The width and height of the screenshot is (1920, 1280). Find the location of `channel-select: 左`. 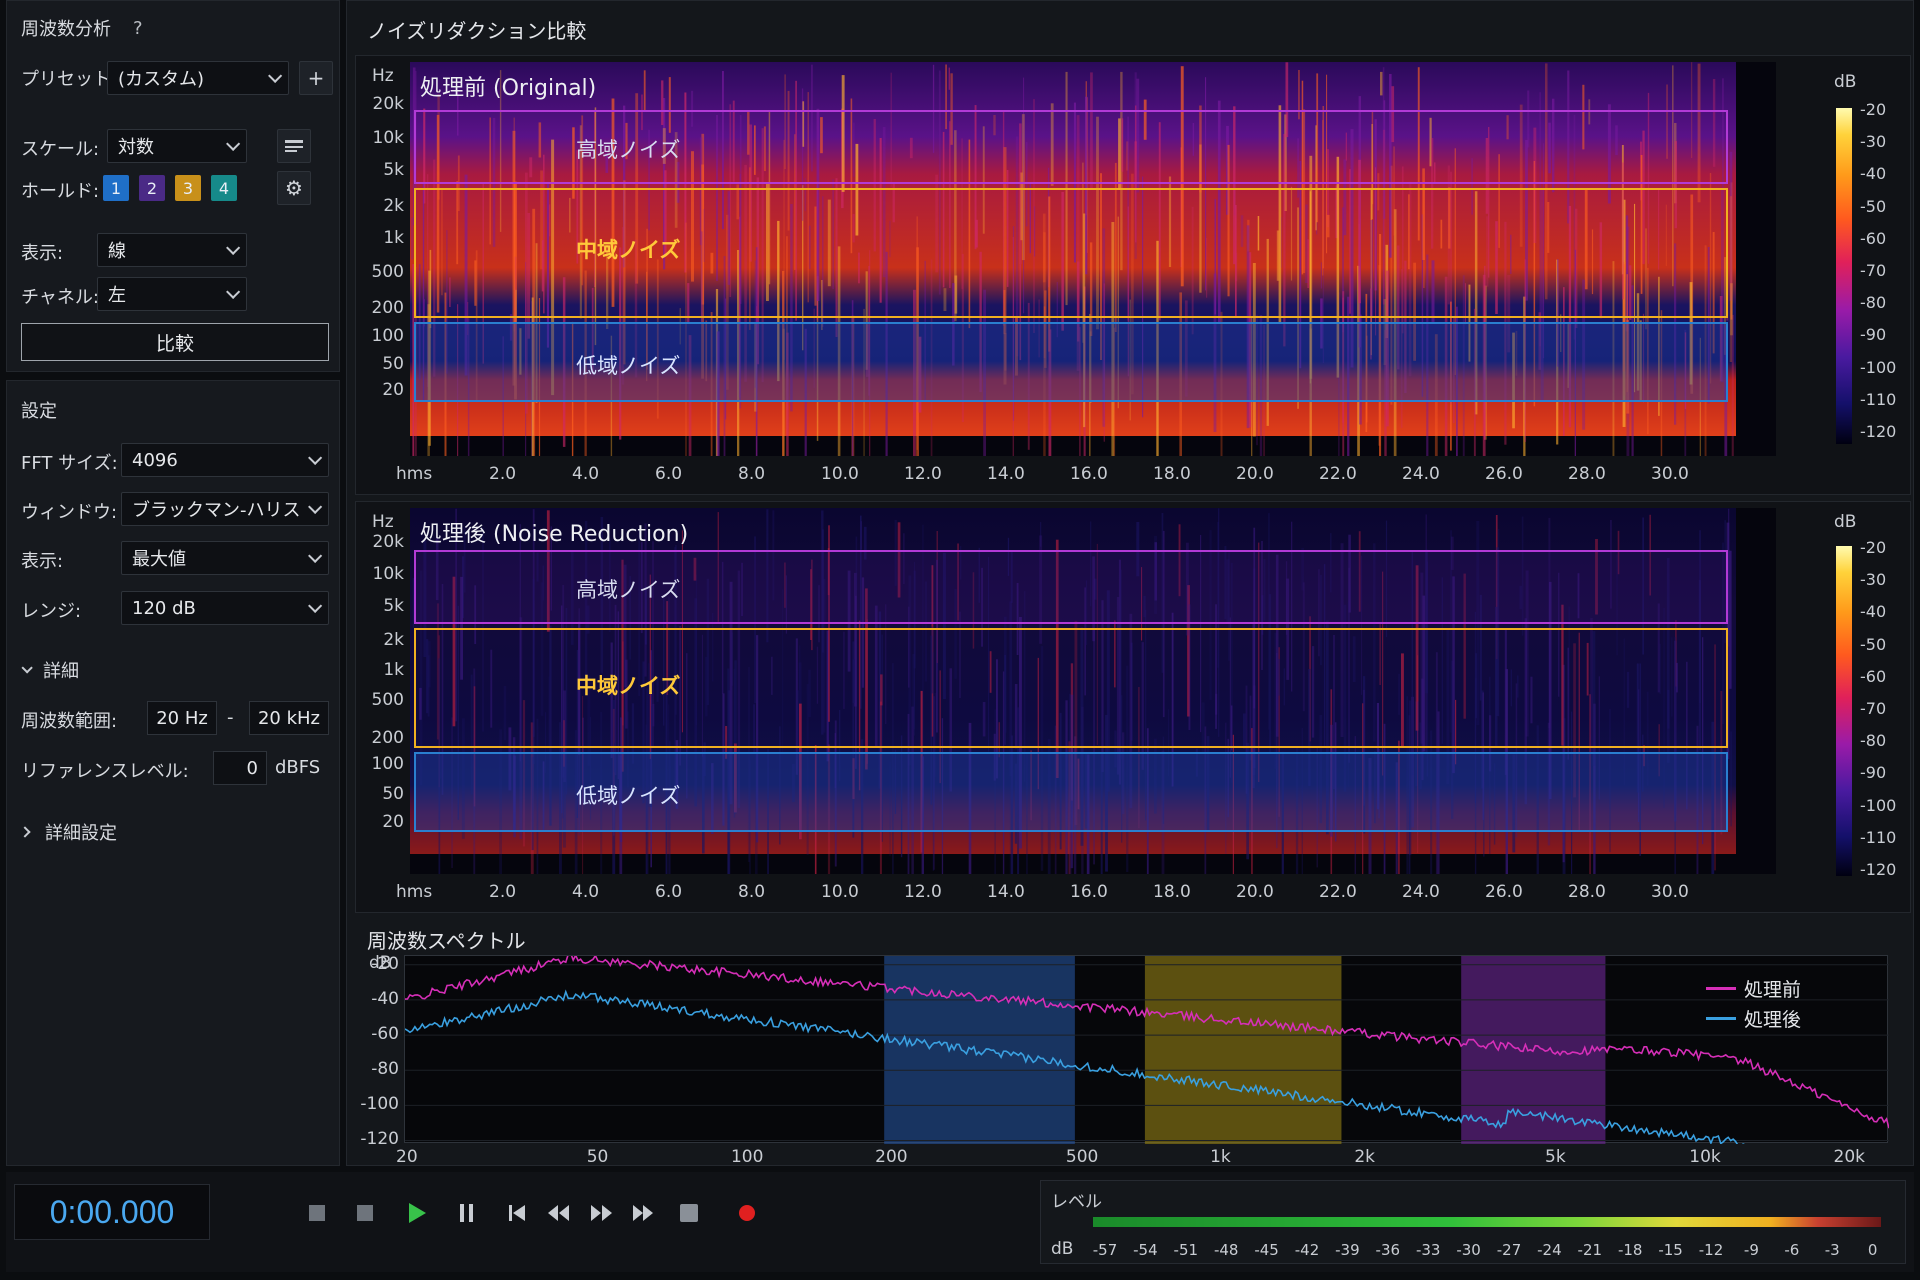

channel-select: 左 is located at coordinates (172, 294).